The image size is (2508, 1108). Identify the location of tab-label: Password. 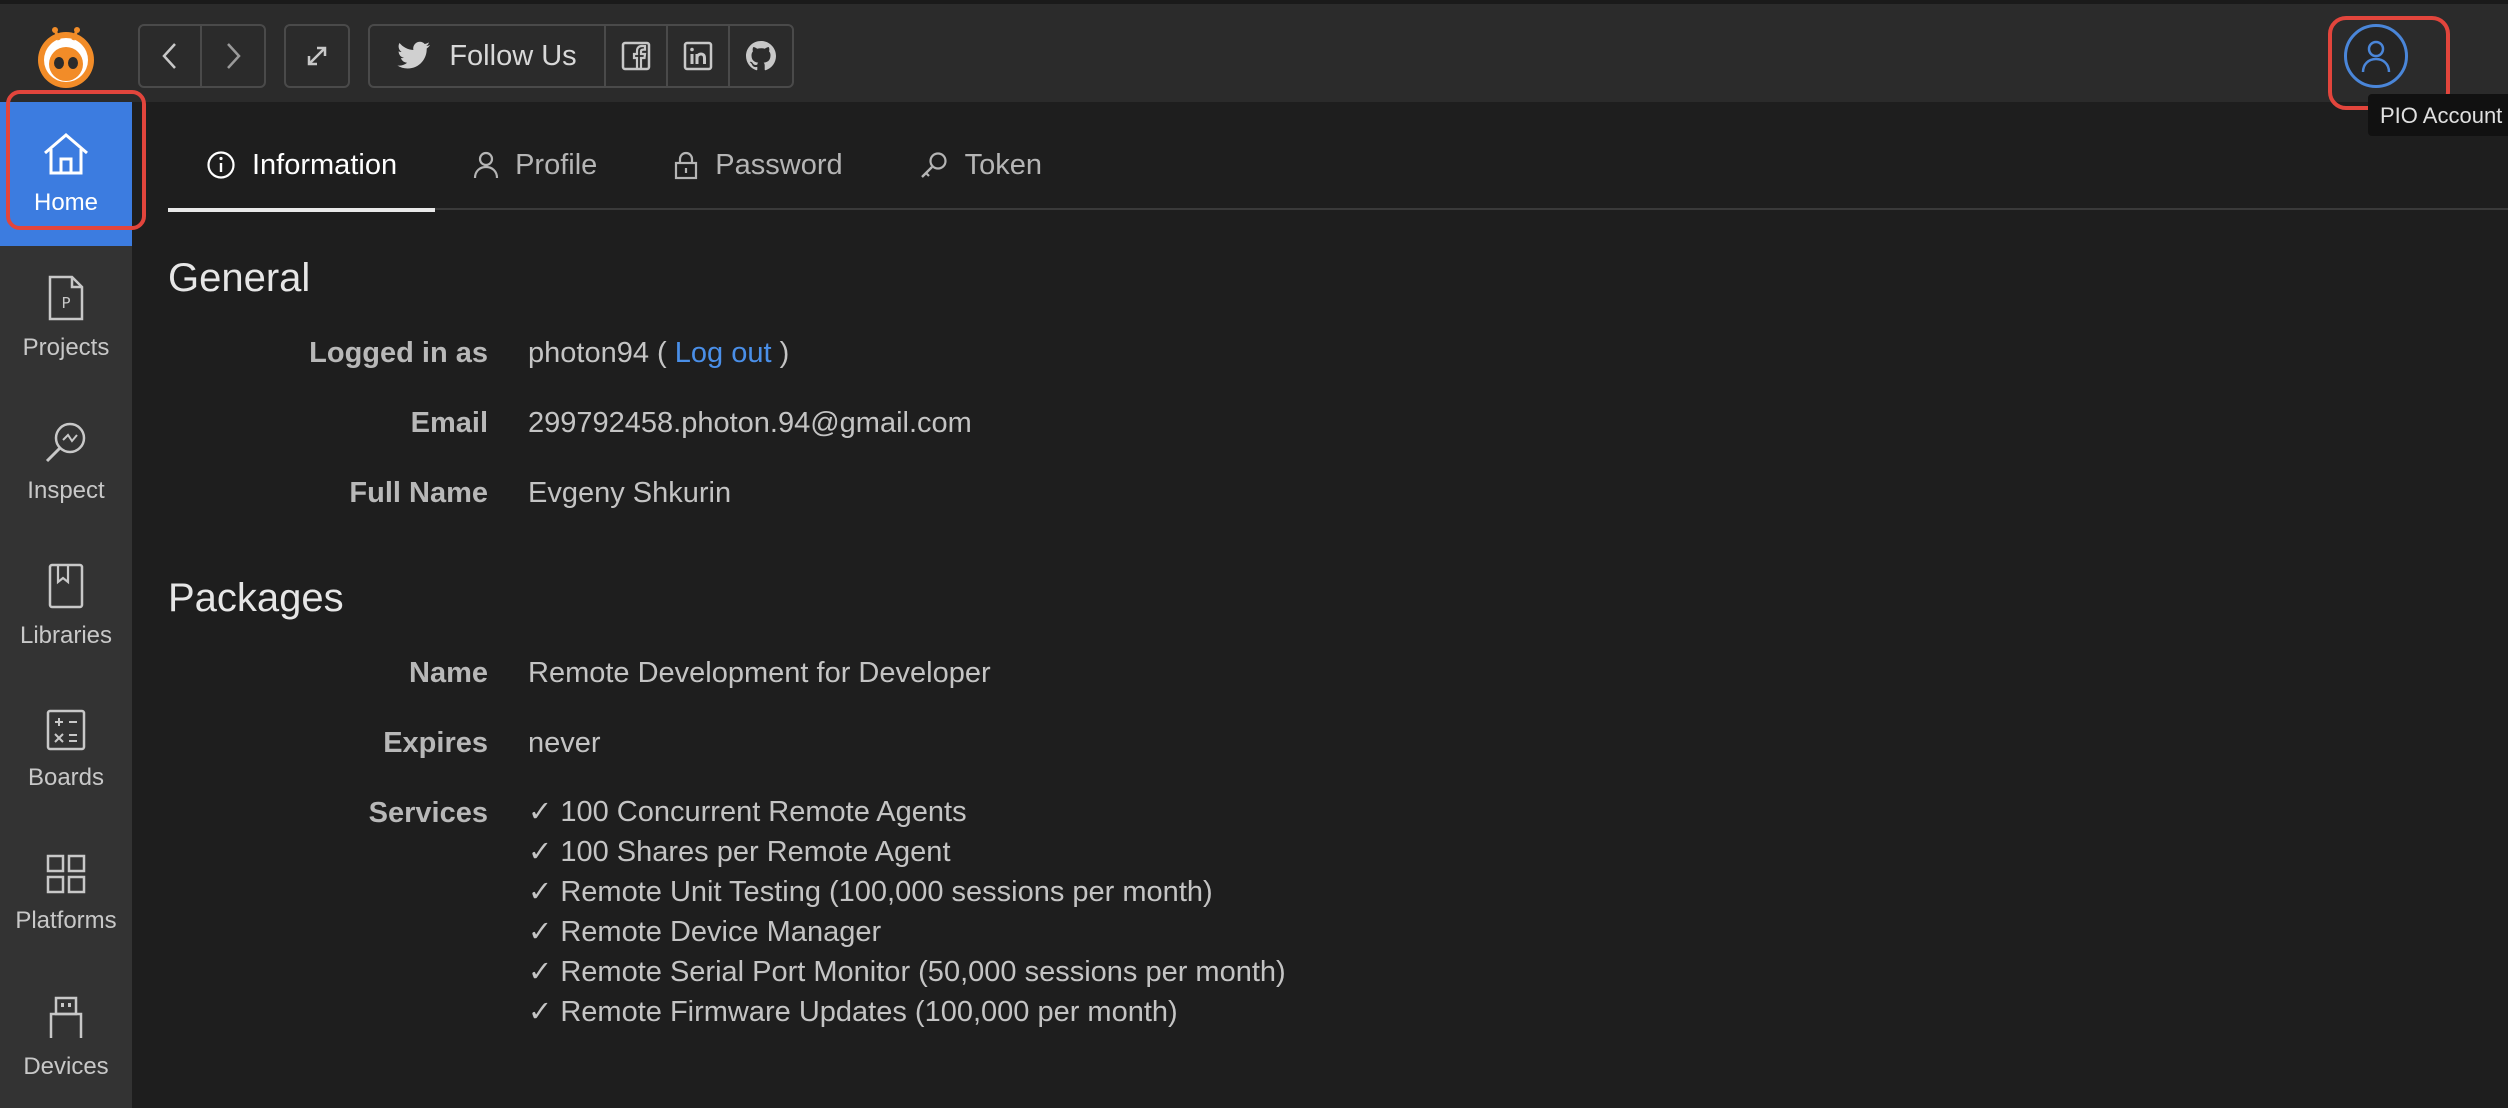
(779, 164).